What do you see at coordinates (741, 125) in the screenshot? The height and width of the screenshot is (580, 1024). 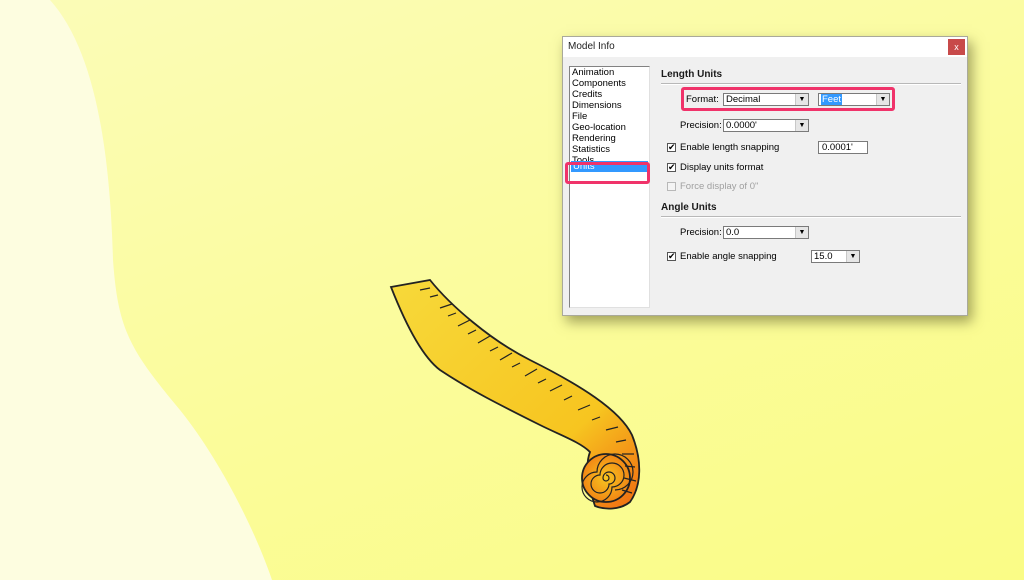 I see `length-precision-value: 0.0000'` at bounding box center [741, 125].